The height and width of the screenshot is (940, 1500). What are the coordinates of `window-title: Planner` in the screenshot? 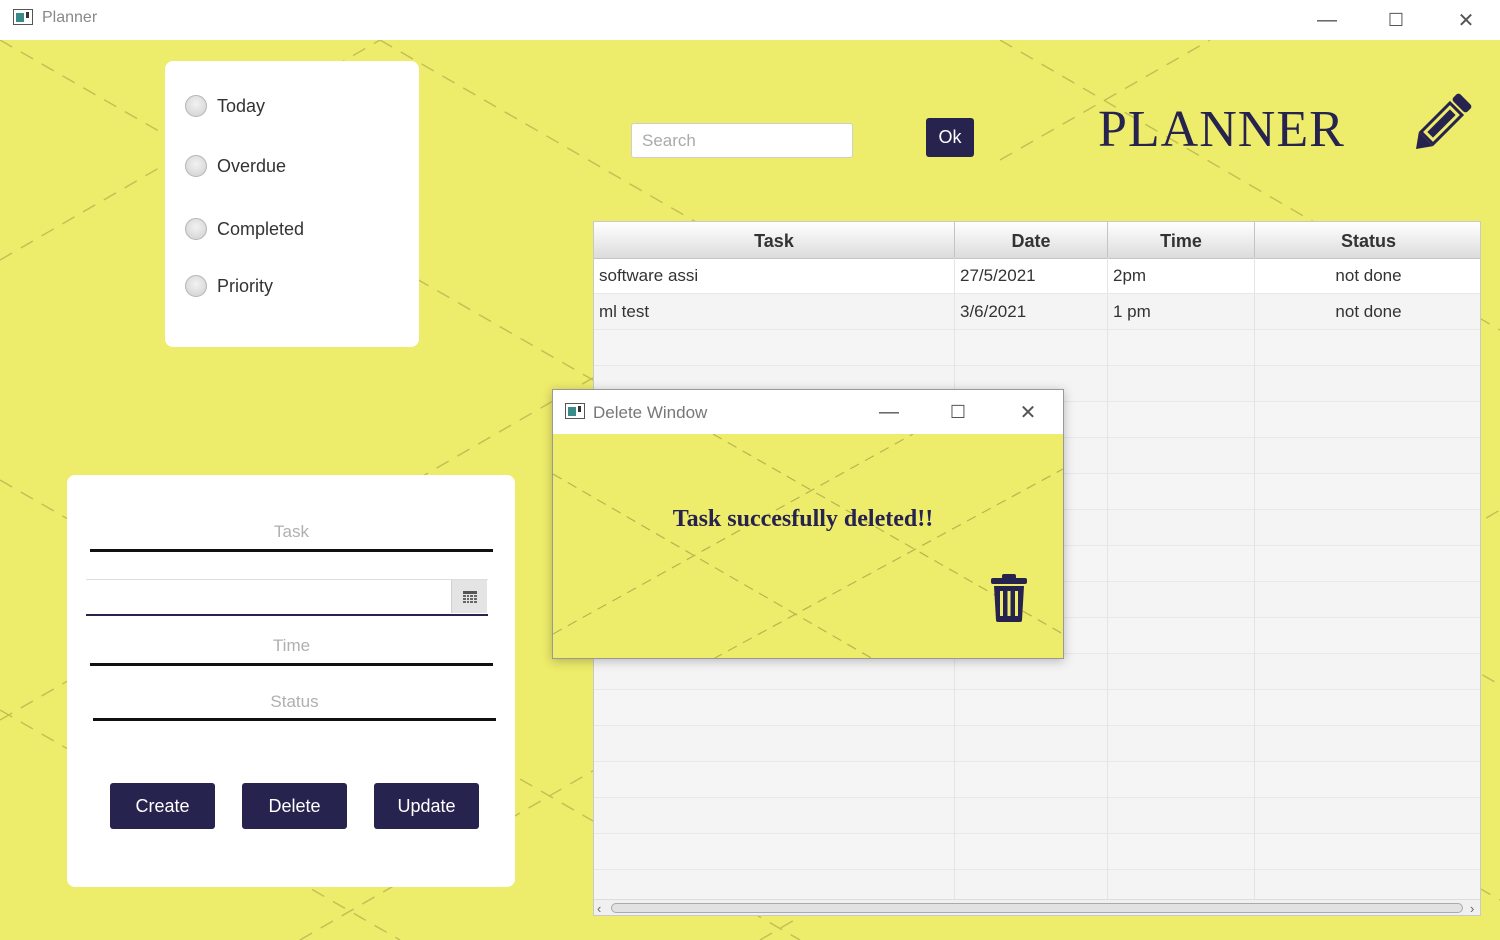 It's located at (70, 17).